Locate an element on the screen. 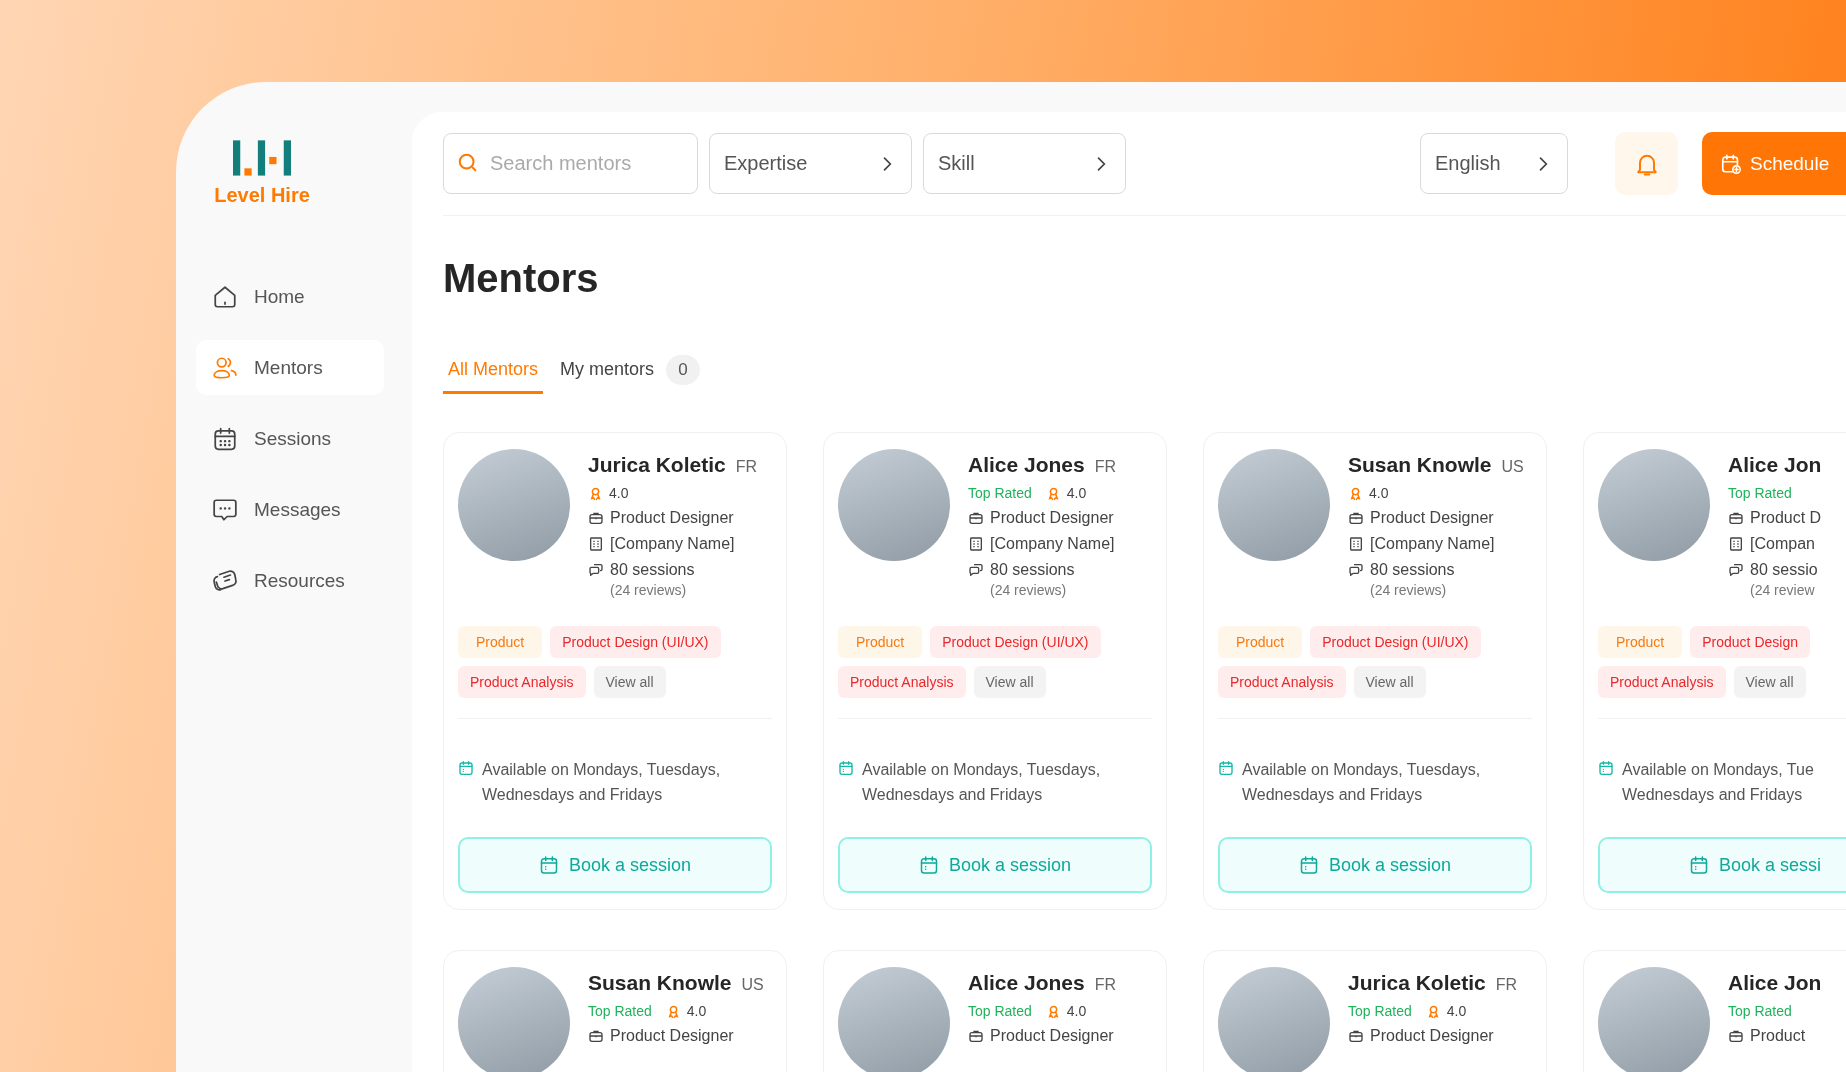 This screenshot has width=1846, height=1072. search-field: Search mentors is located at coordinates (570, 163).